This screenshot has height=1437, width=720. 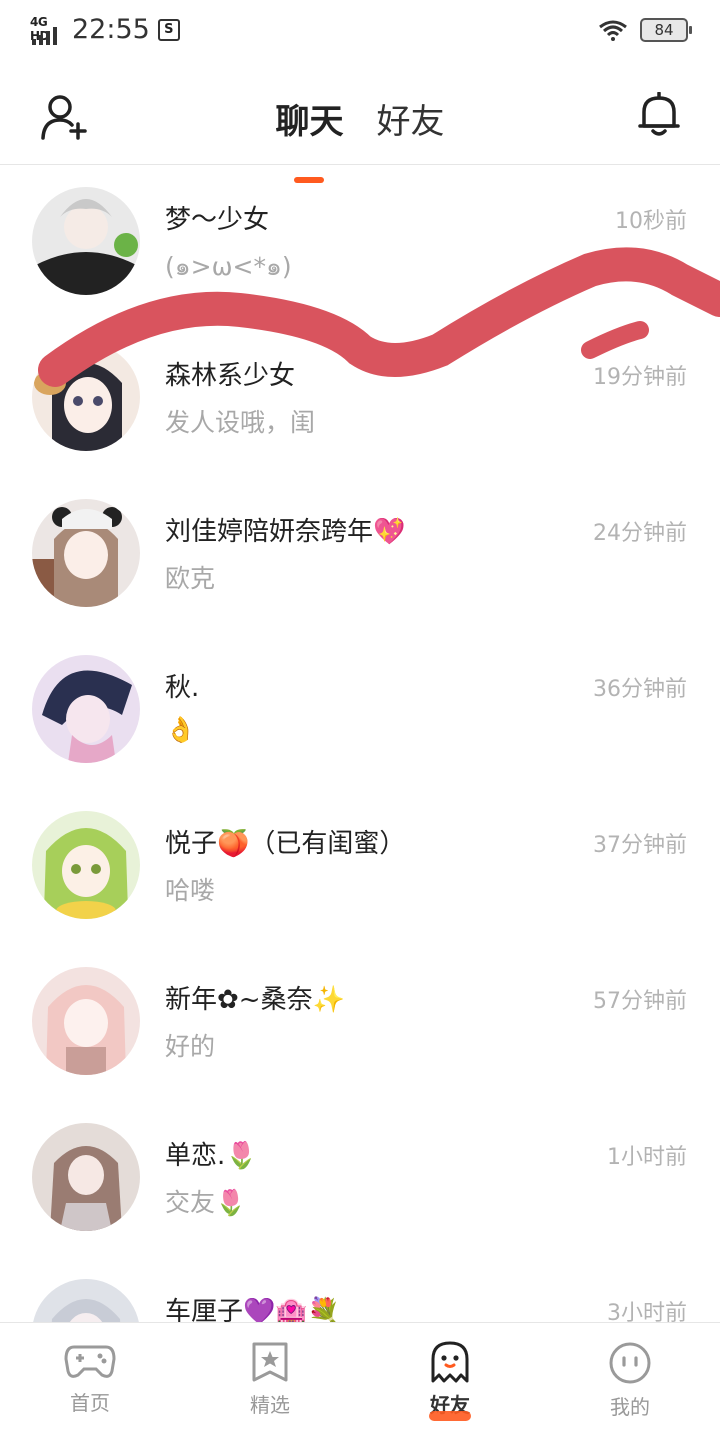 I want to click on nav-home: 首页, so click(x=90, y=1380).